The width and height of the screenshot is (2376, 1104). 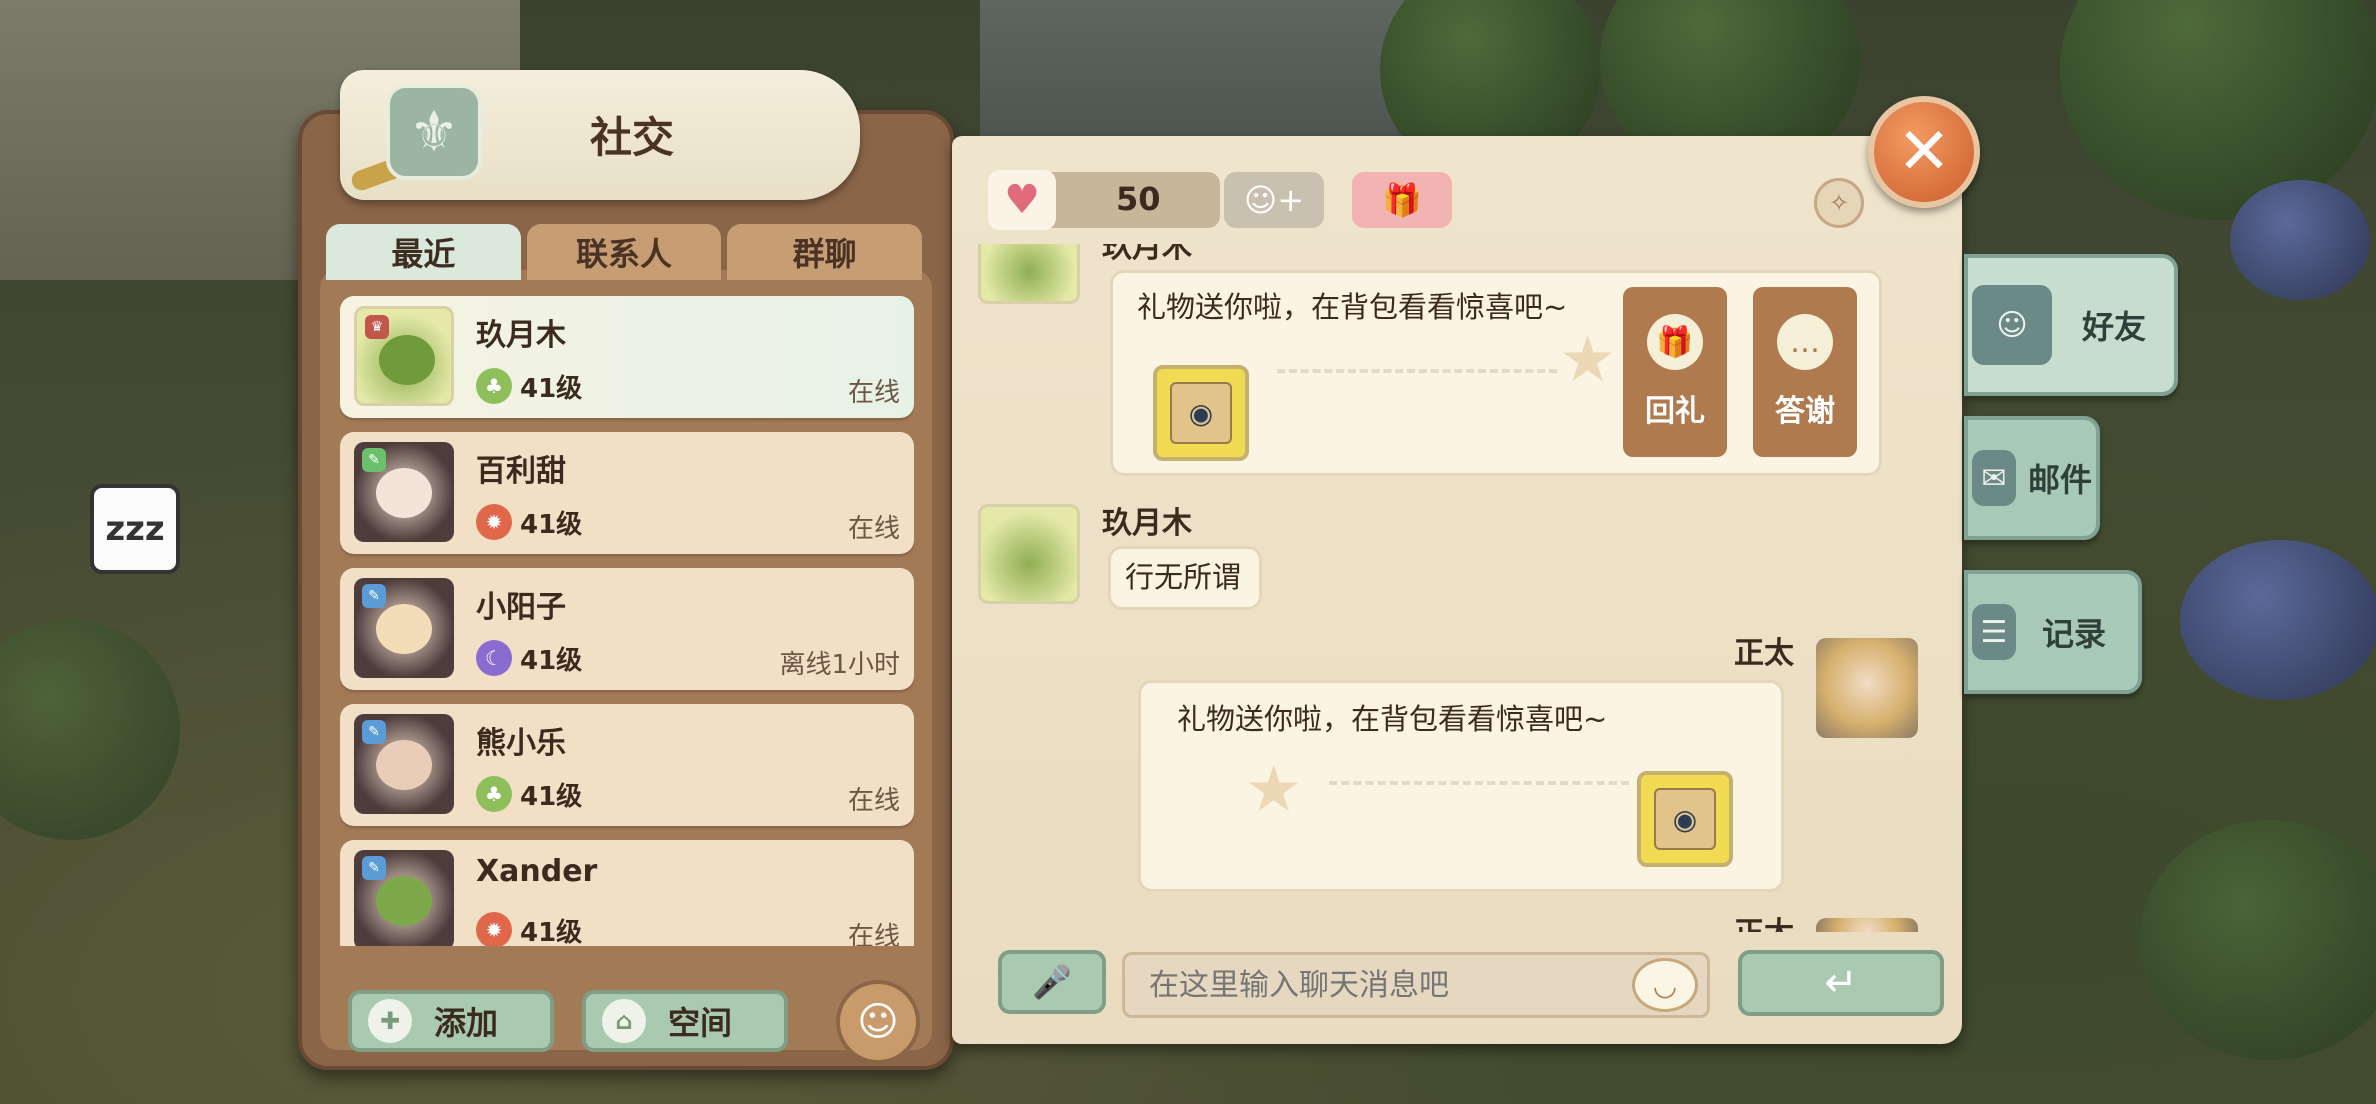 What do you see at coordinates (404, 898) in the screenshot?
I see `frog-cat-avatar: ✎` at bounding box center [404, 898].